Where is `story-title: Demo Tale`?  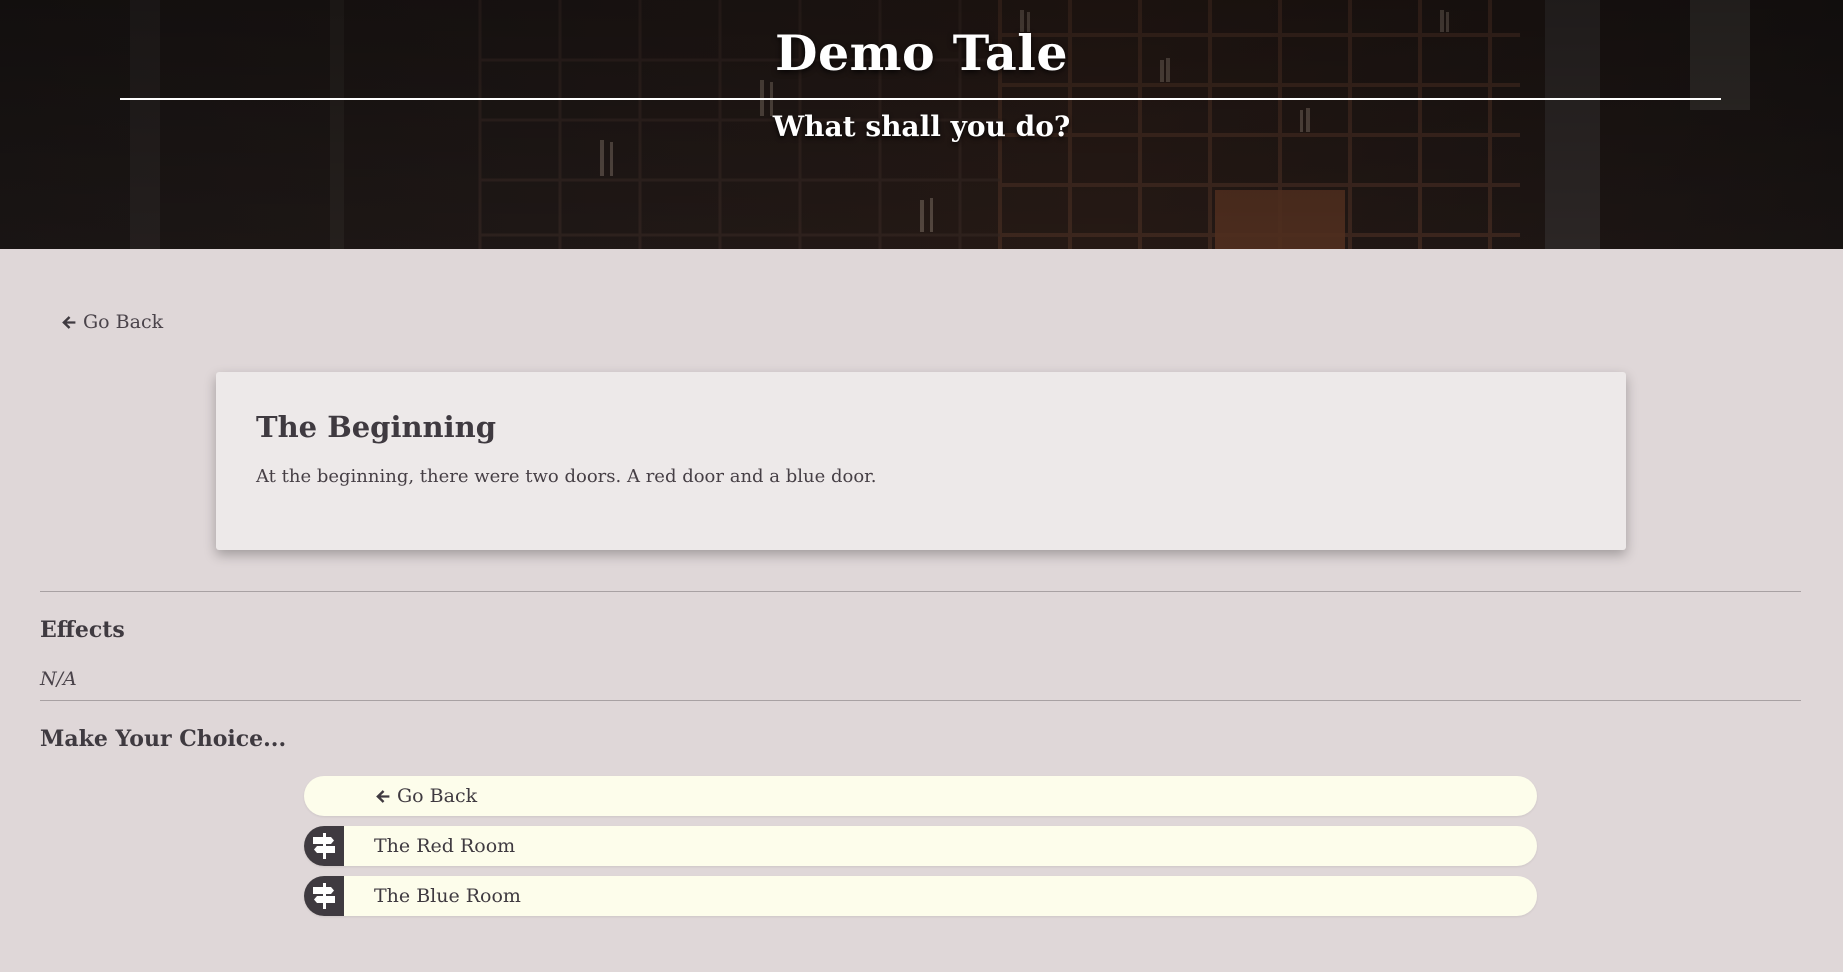 story-title: Demo Tale is located at coordinates (921, 53).